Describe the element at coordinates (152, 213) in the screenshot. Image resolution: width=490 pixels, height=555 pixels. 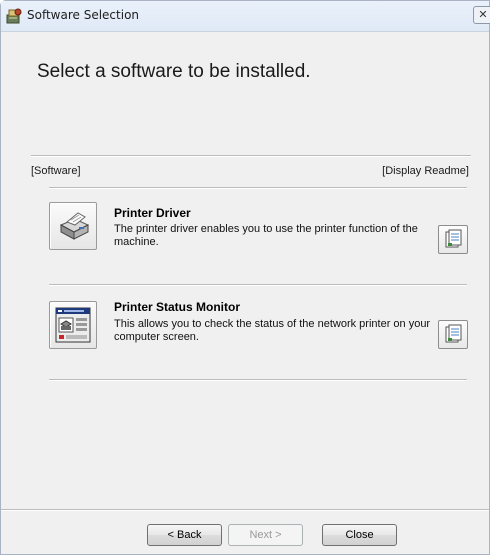
I see `printer-driver-title: Printer Driver` at that location.